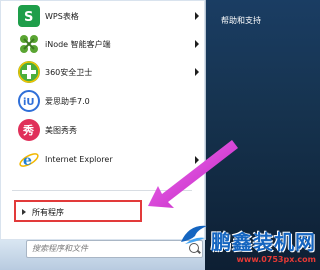 The width and height of the screenshot is (320, 270). I want to click on svg-text: S, so click(28, 17).